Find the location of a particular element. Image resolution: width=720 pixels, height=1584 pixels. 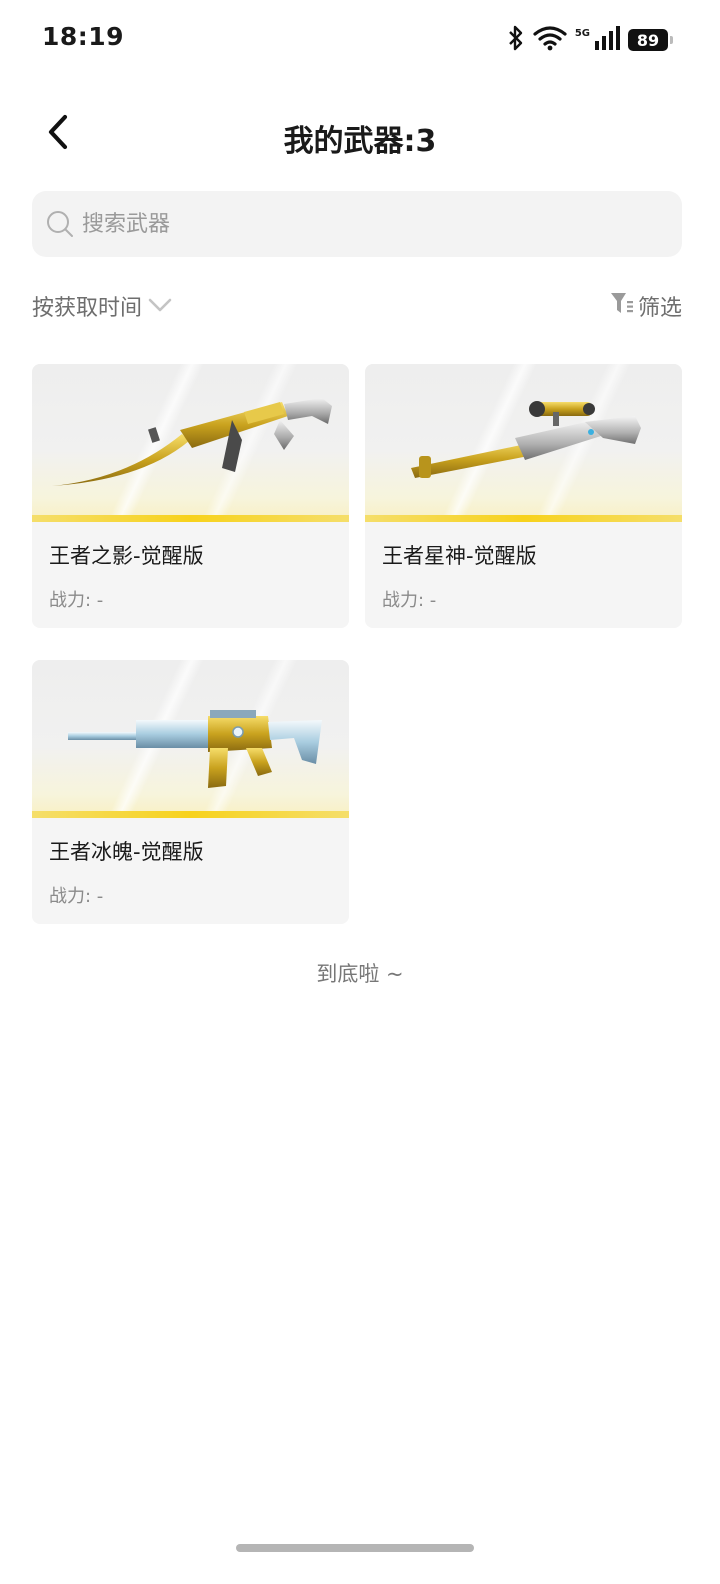

header: 我的武器:3 is located at coordinates (360, 135).